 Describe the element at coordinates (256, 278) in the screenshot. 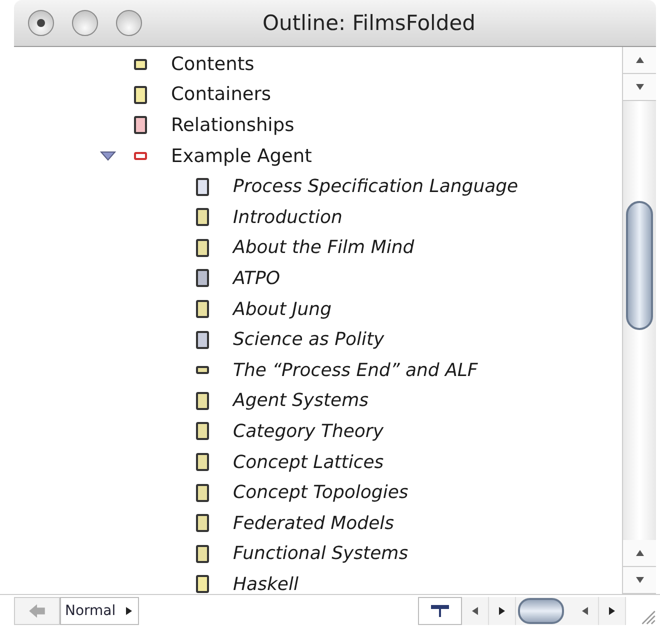

I see `outline-item: ATPO` at that location.